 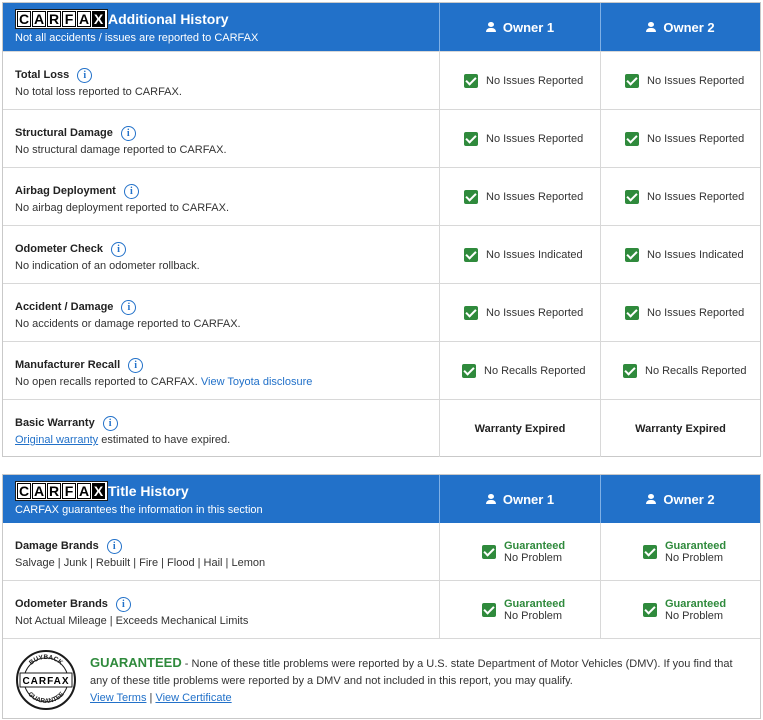 What do you see at coordinates (56, 440) in the screenshot?
I see `original-warranty-link: Original warranty` at bounding box center [56, 440].